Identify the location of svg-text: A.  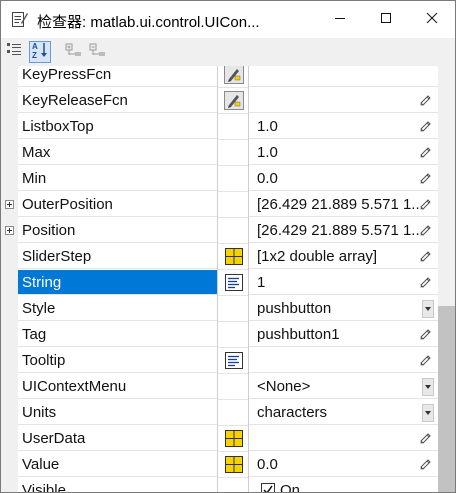
(35, 46).